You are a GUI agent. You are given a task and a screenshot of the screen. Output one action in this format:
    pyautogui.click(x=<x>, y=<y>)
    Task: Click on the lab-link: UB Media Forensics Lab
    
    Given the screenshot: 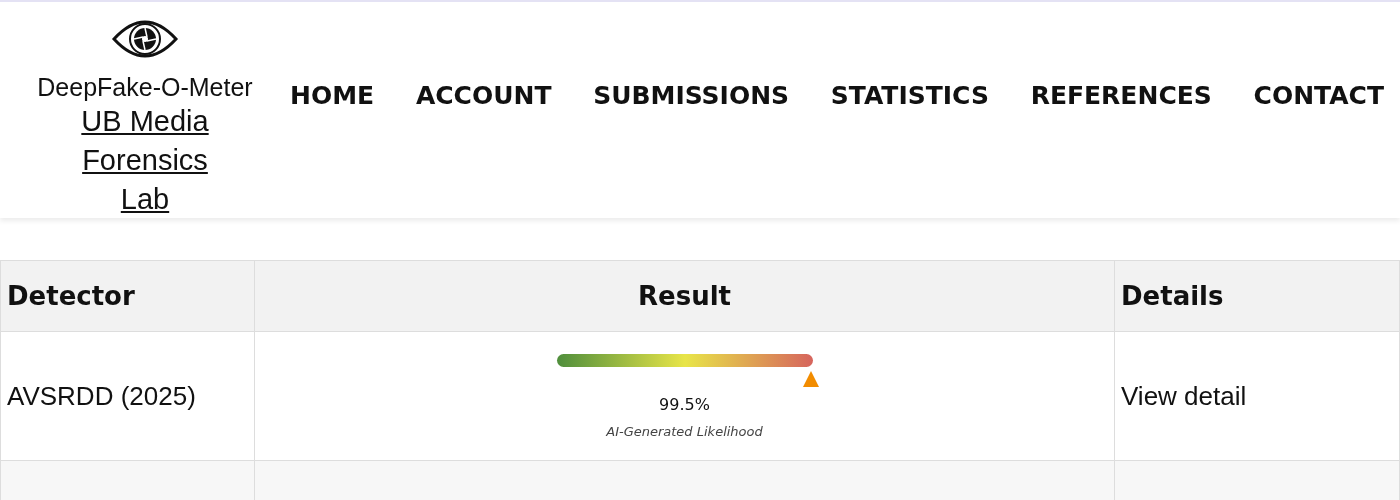 What is the action you would take?
    pyautogui.click(x=145, y=160)
    